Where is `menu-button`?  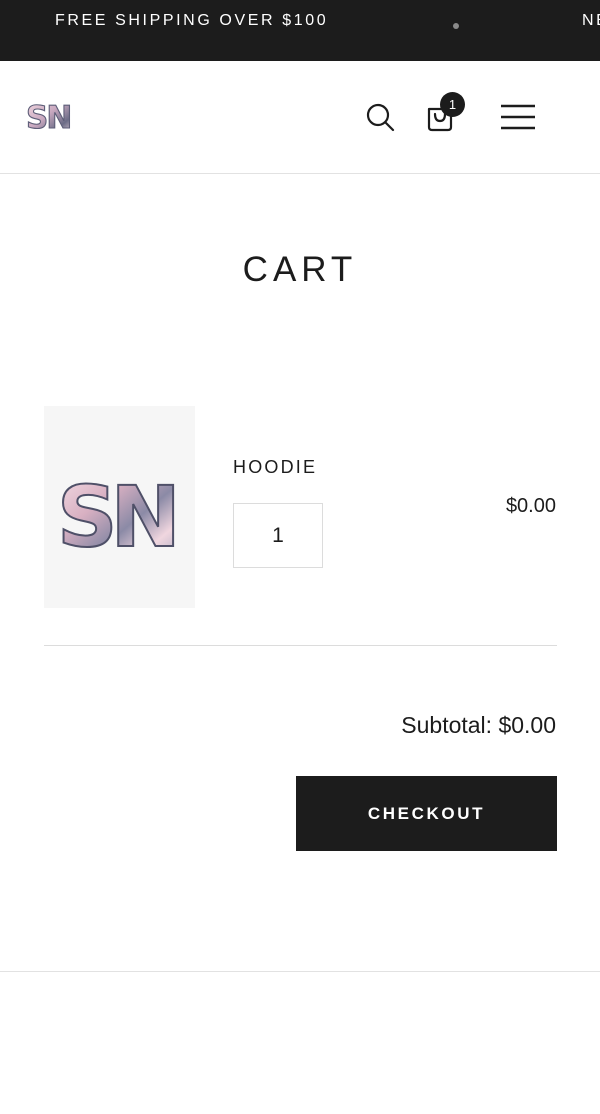 menu-button is located at coordinates (518, 117).